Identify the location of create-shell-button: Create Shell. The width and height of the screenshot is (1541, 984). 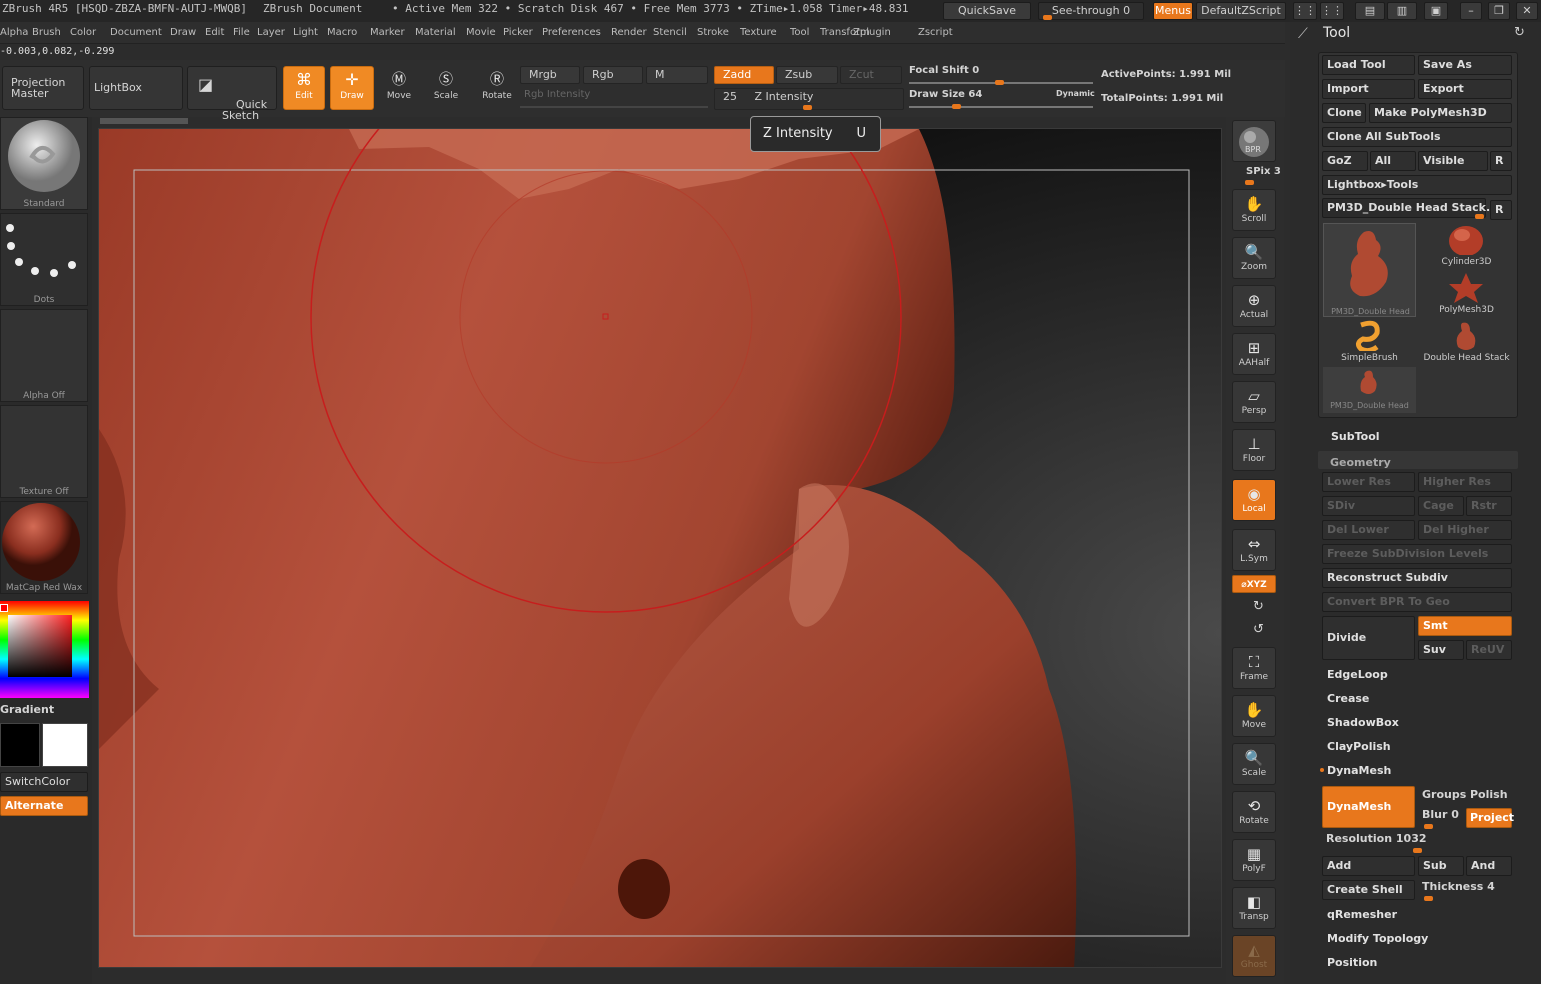
(1368, 890).